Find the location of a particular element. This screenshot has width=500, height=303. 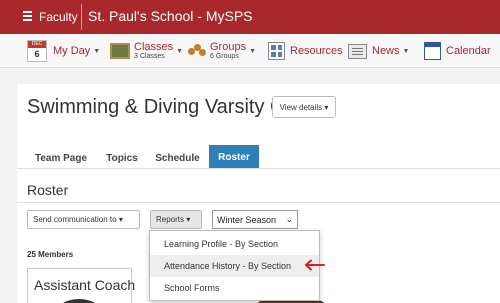

nav-news: News ▼ is located at coordinates (378, 51).